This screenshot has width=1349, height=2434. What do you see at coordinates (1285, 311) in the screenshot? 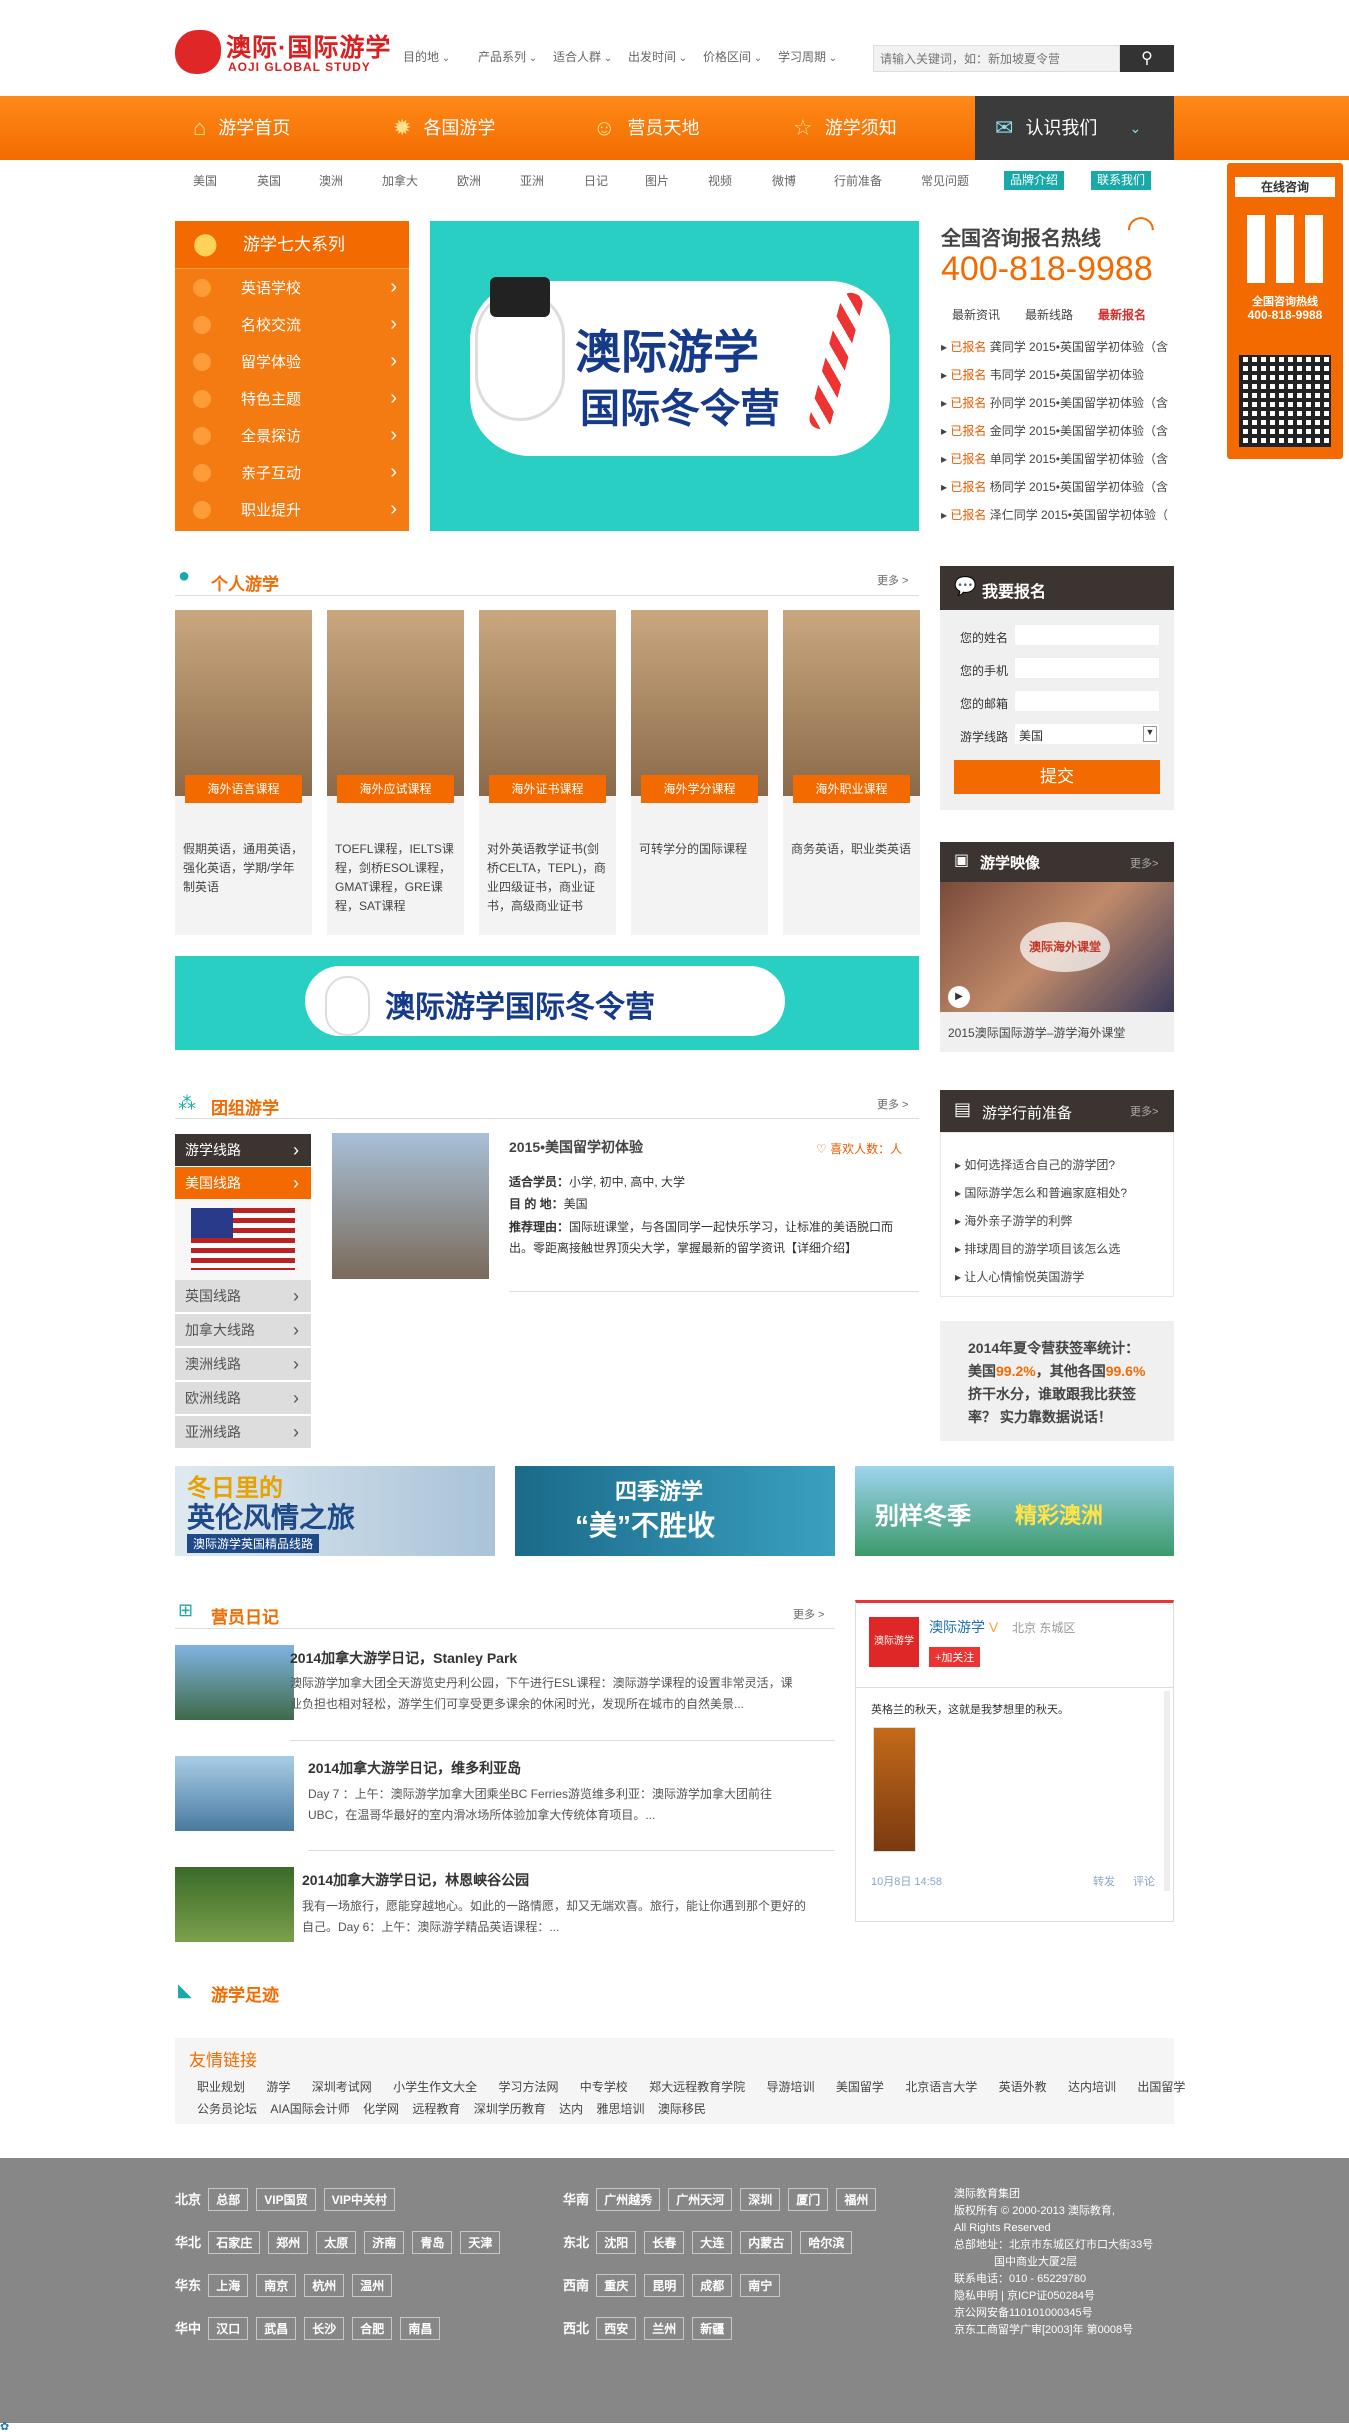
I see `floating-consult-panel: 在线咨询 全国咨询热线 400-818-9988` at bounding box center [1285, 311].